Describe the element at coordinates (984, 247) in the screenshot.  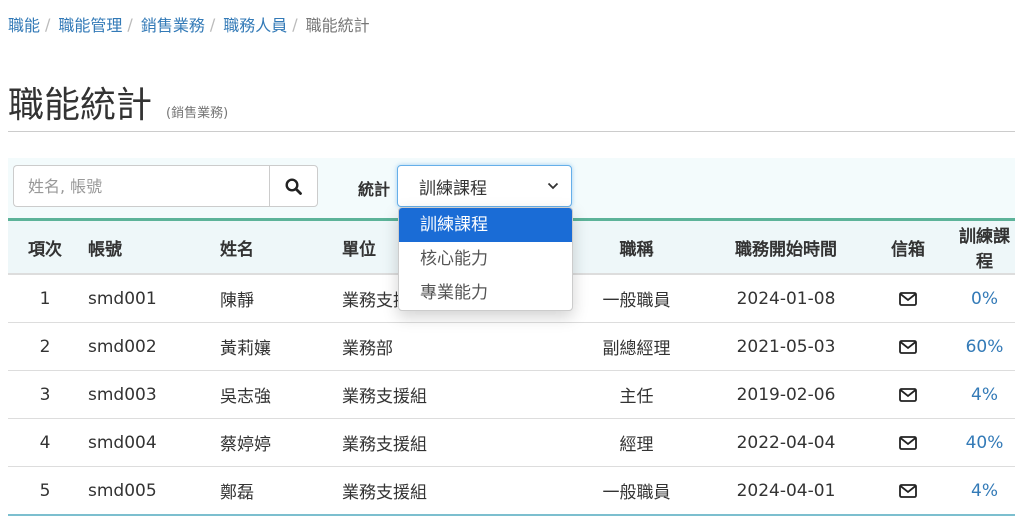
I see `header-training: 訓練課程` at that location.